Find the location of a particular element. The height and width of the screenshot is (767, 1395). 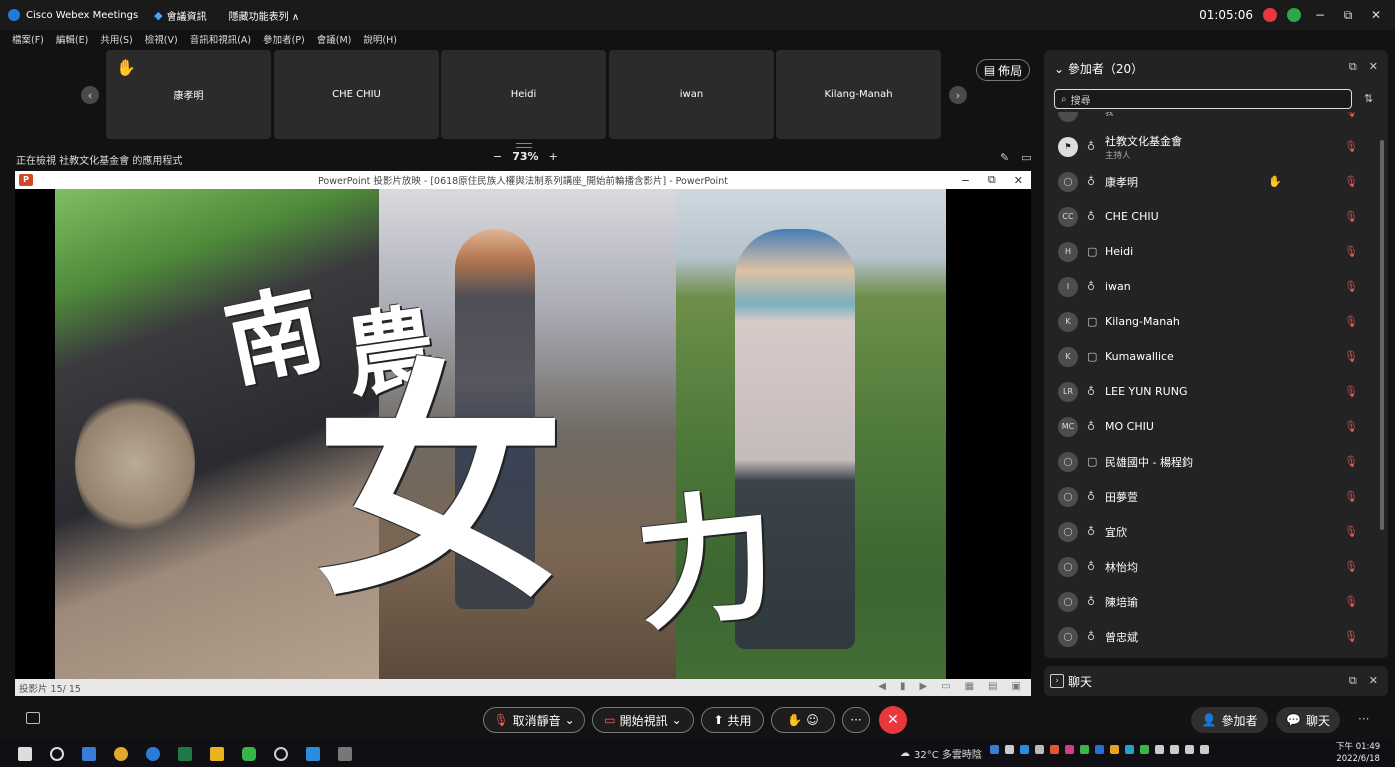

search-icon is located at coordinates (57, 753).